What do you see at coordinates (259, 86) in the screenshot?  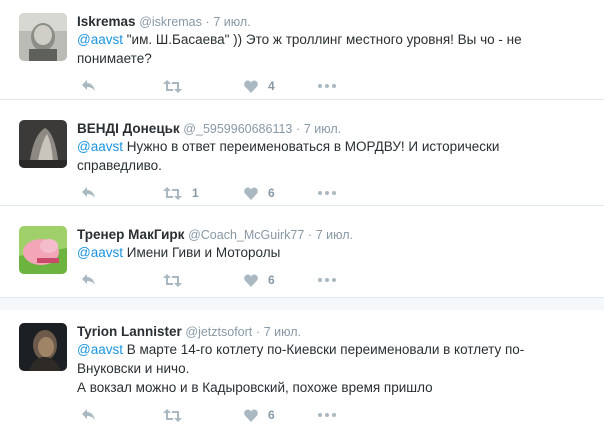 I see `like-button: 4` at bounding box center [259, 86].